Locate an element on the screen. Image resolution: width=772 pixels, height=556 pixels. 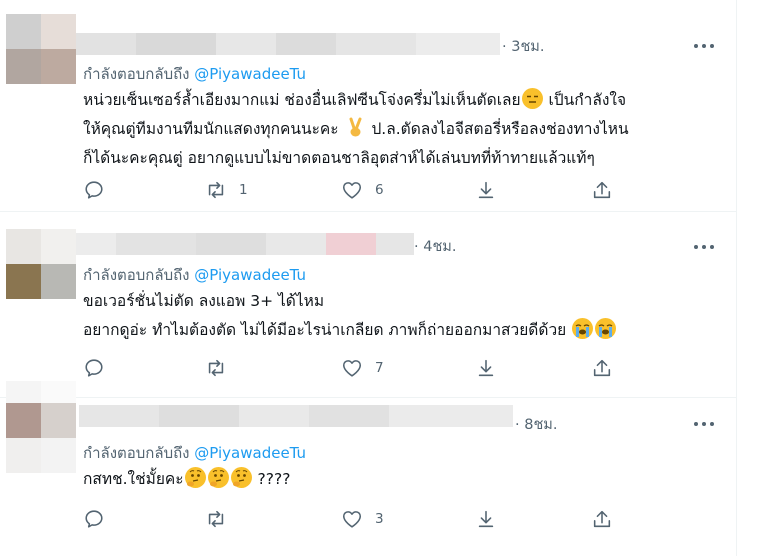
like-button: 7 is located at coordinates (362, 368).